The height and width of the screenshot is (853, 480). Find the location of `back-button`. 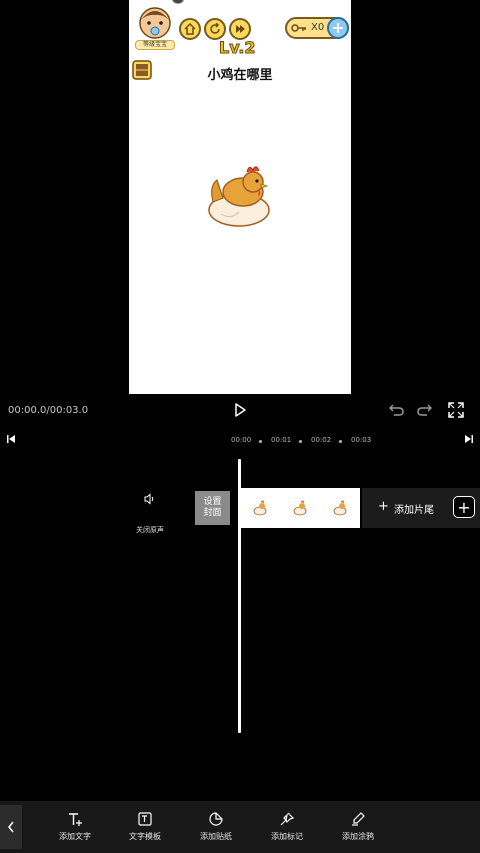

back-button is located at coordinates (11, 827).